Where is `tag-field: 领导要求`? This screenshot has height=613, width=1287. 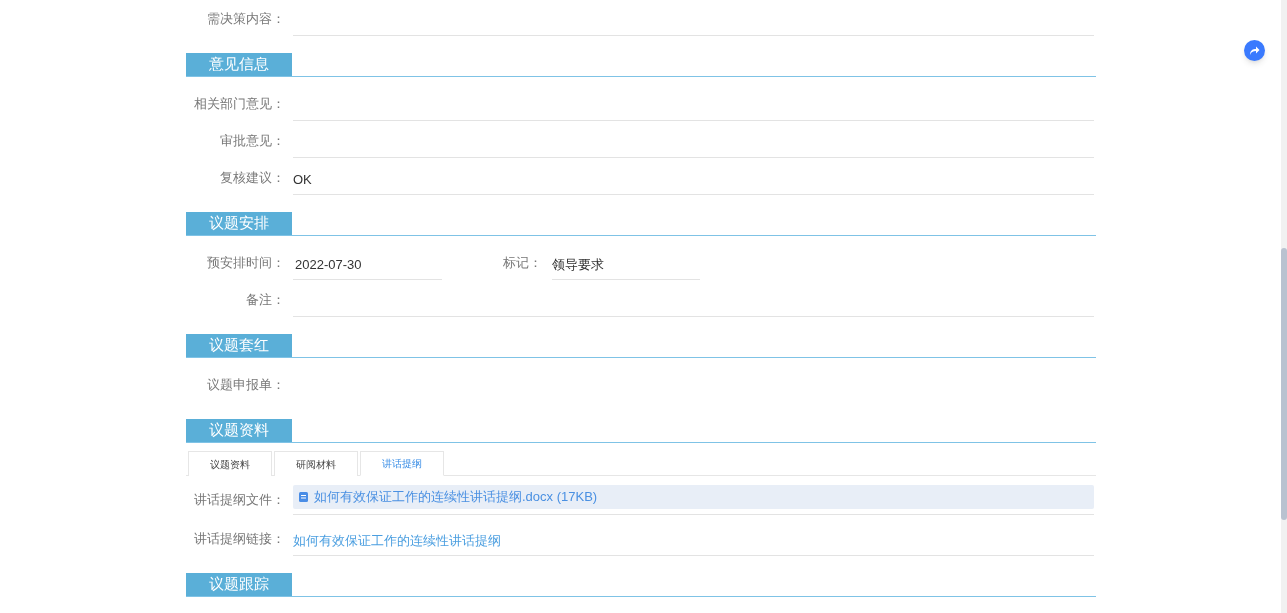 tag-field: 领导要求 is located at coordinates (626, 265).